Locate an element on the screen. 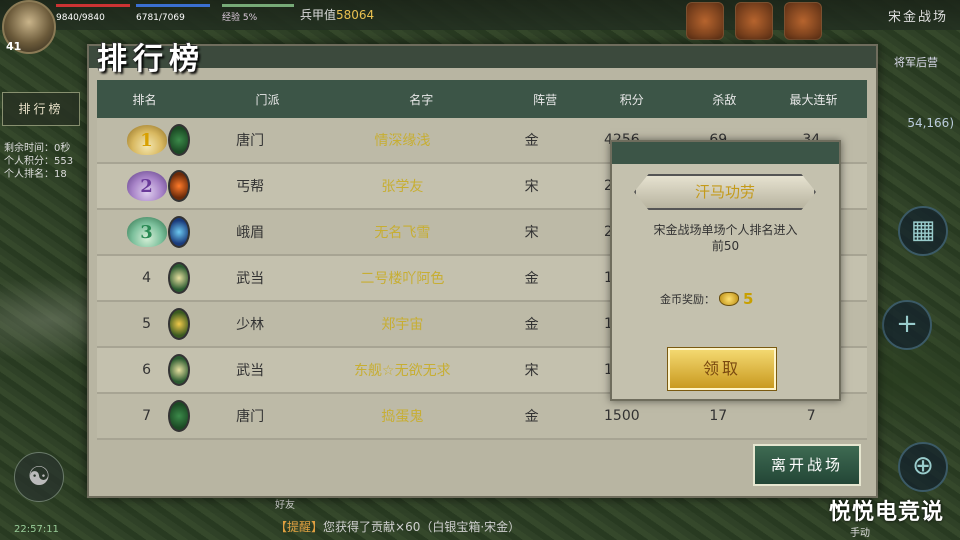 Image resolution: width=960 pixels, height=540 pixels. award-description: 宋金战场单场个人排名进入 前50 is located at coordinates (725, 238).